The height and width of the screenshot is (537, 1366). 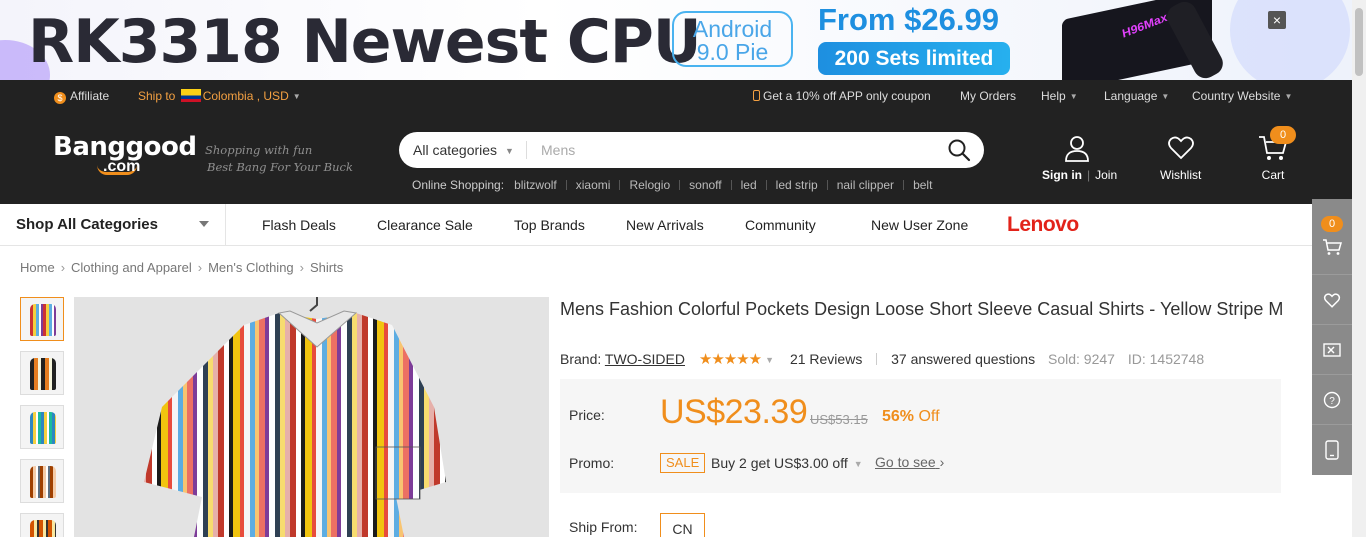 What do you see at coordinates (865, 185) in the screenshot?
I see `hot-keyword: nail clipper` at bounding box center [865, 185].